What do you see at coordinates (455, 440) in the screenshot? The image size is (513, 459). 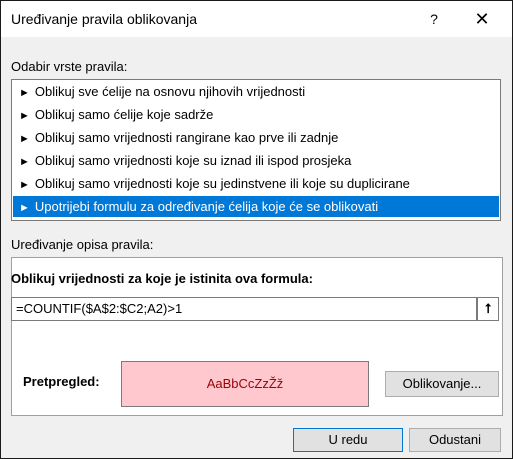 I see `cancel-button: Odustani` at bounding box center [455, 440].